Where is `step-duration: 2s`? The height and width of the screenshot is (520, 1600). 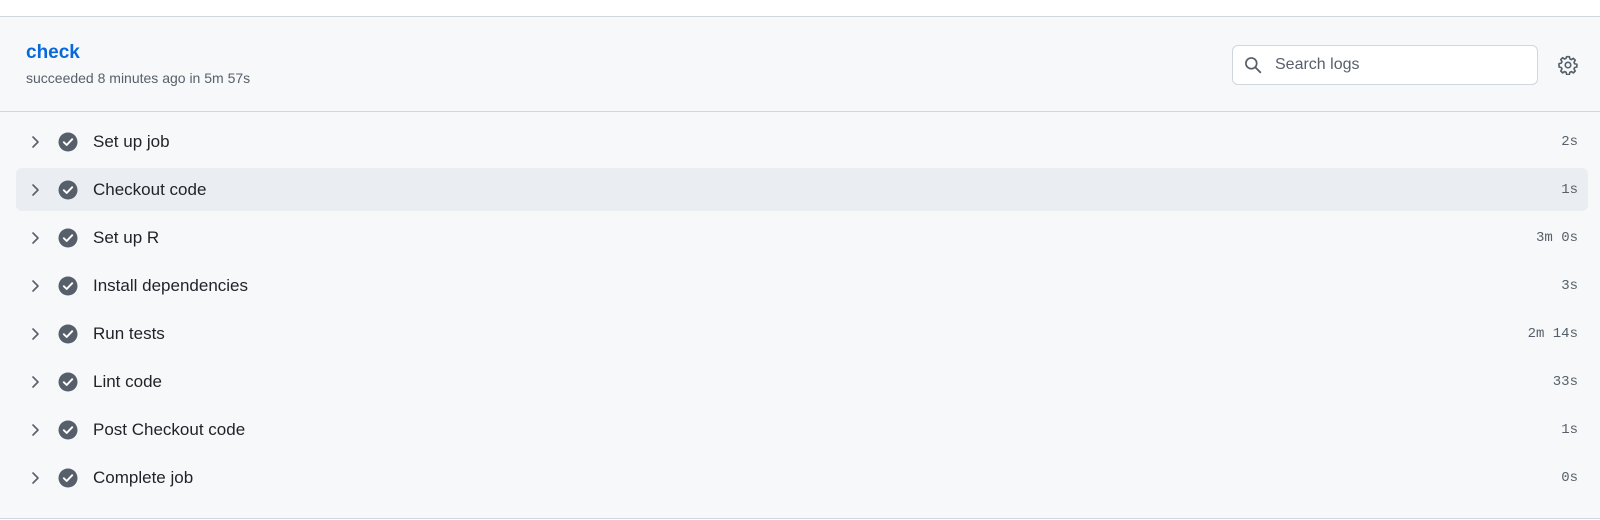
step-duration: 2s is located at coordinates (1569, 141).